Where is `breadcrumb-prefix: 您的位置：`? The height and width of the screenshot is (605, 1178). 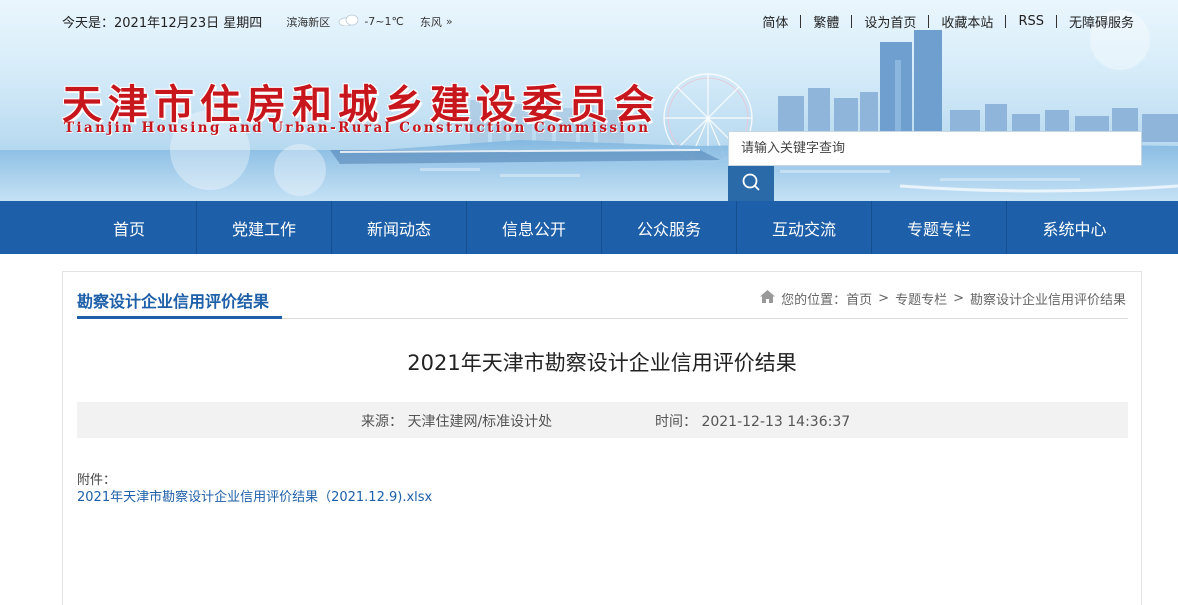 breadcrumb-prefix: 您的位置： is located at coordinates (814, 300).